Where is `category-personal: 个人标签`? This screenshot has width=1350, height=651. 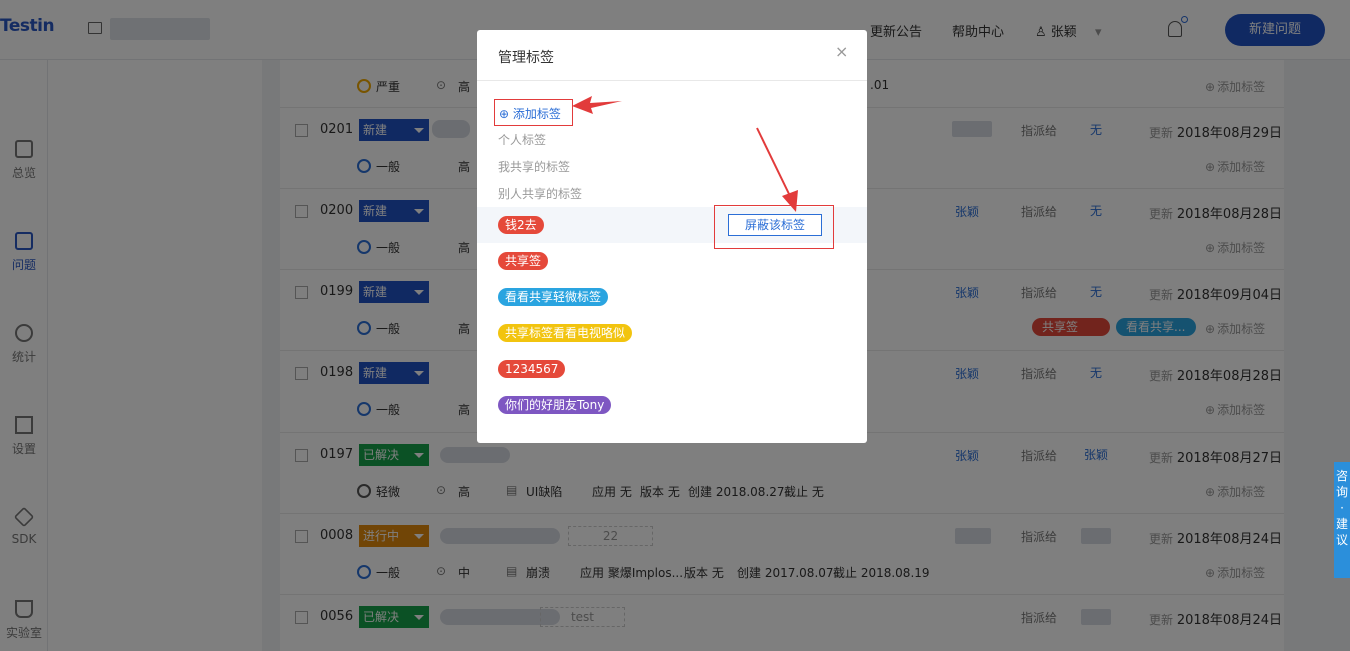
category-personal: 个人标签 is located at coordinates (522, 139).